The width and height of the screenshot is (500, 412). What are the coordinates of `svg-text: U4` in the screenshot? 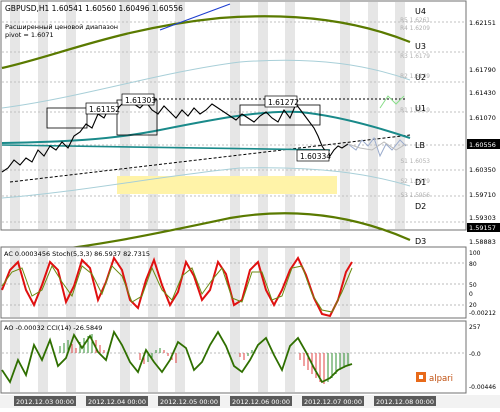 It's located at (420, 11).